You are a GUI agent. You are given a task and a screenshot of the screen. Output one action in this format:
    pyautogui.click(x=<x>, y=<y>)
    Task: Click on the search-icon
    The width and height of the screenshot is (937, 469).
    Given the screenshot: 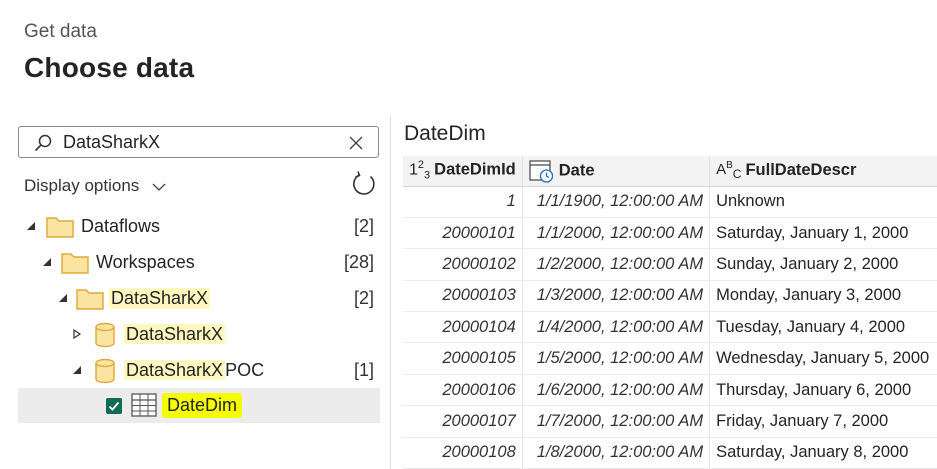 What is the action you would take?
    pyautogui.click(x=43, y=143)
    